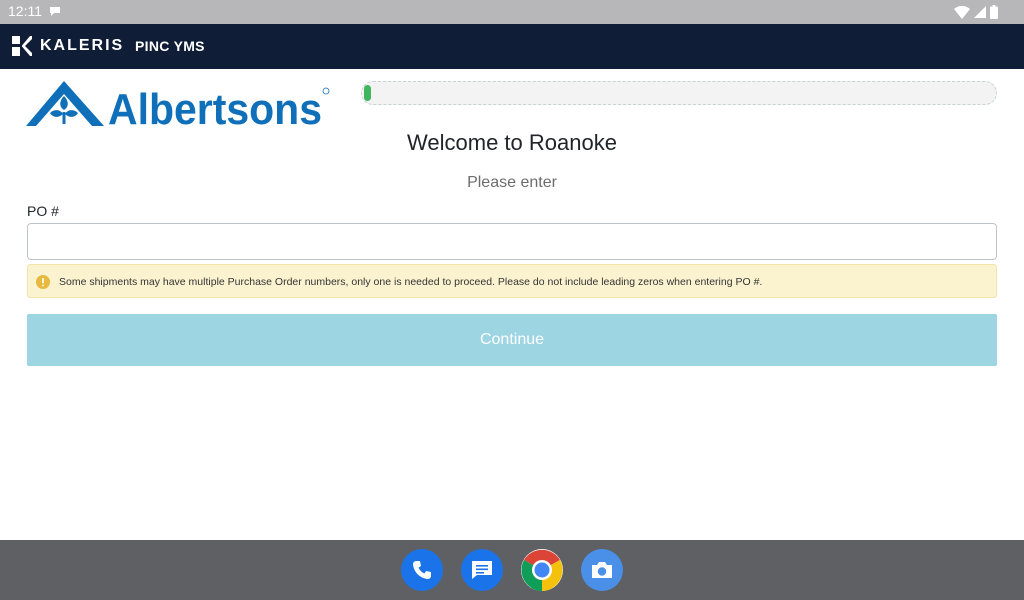  Describe the element at coordinates (512, 12) in the screenshot. I see `status-bar: 12:11` at that location.